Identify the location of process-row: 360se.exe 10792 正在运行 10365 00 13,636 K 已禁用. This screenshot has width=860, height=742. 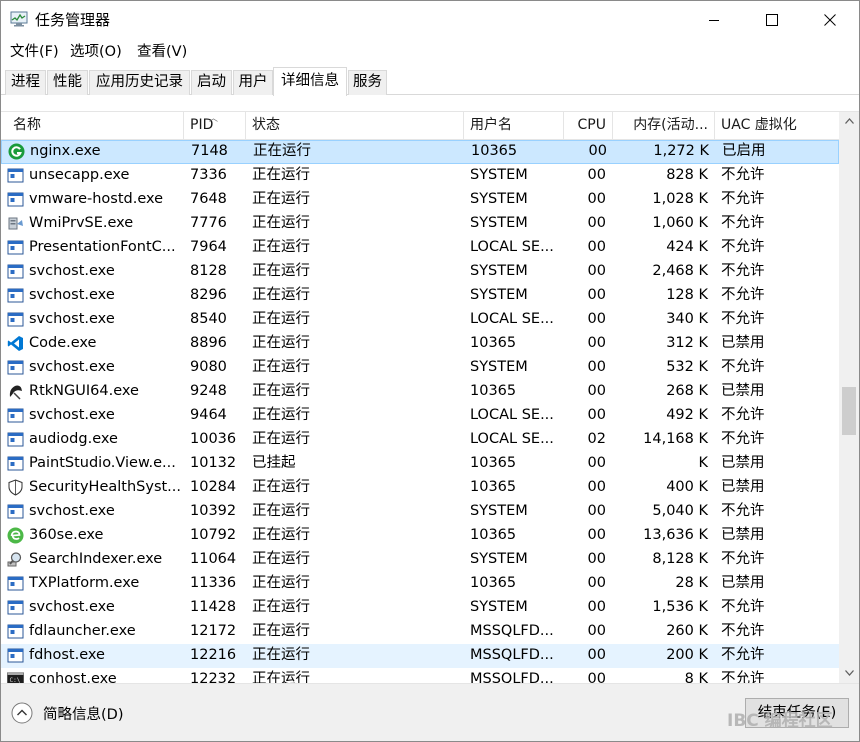
(420, 536).